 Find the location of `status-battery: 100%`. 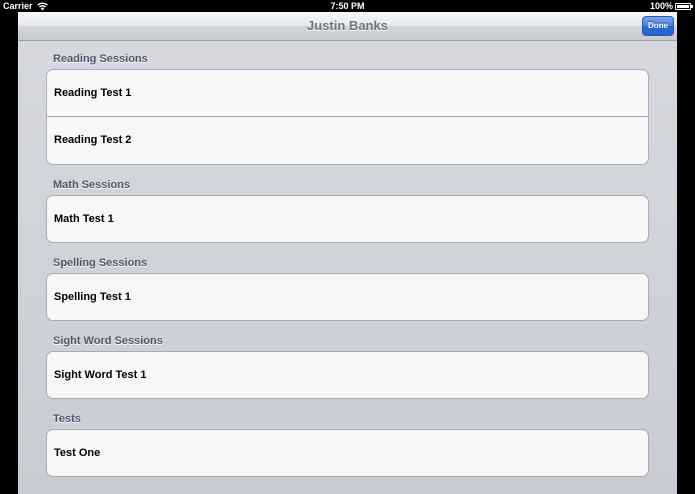

status-battery: 100% is located at coordinates (671, 6).